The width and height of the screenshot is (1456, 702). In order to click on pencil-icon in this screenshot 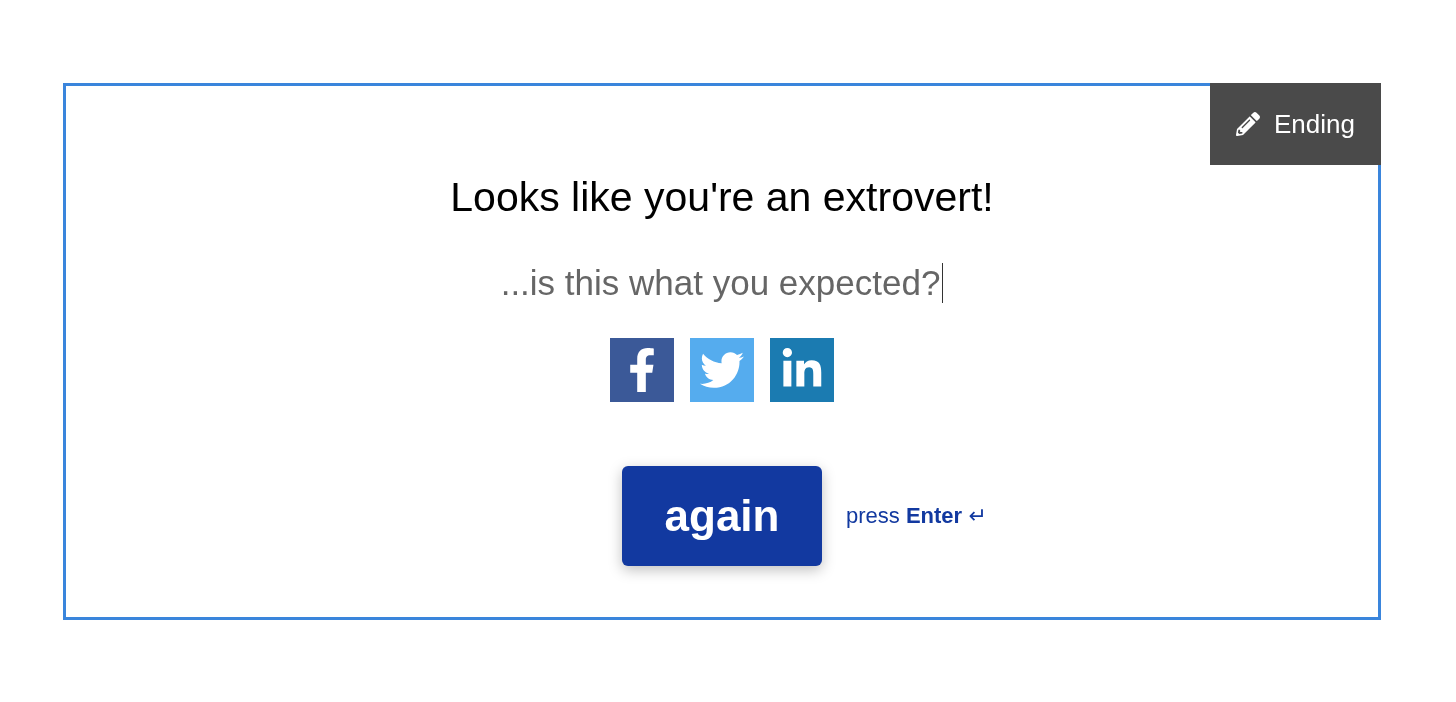, I will do `click(1248, 124)`.